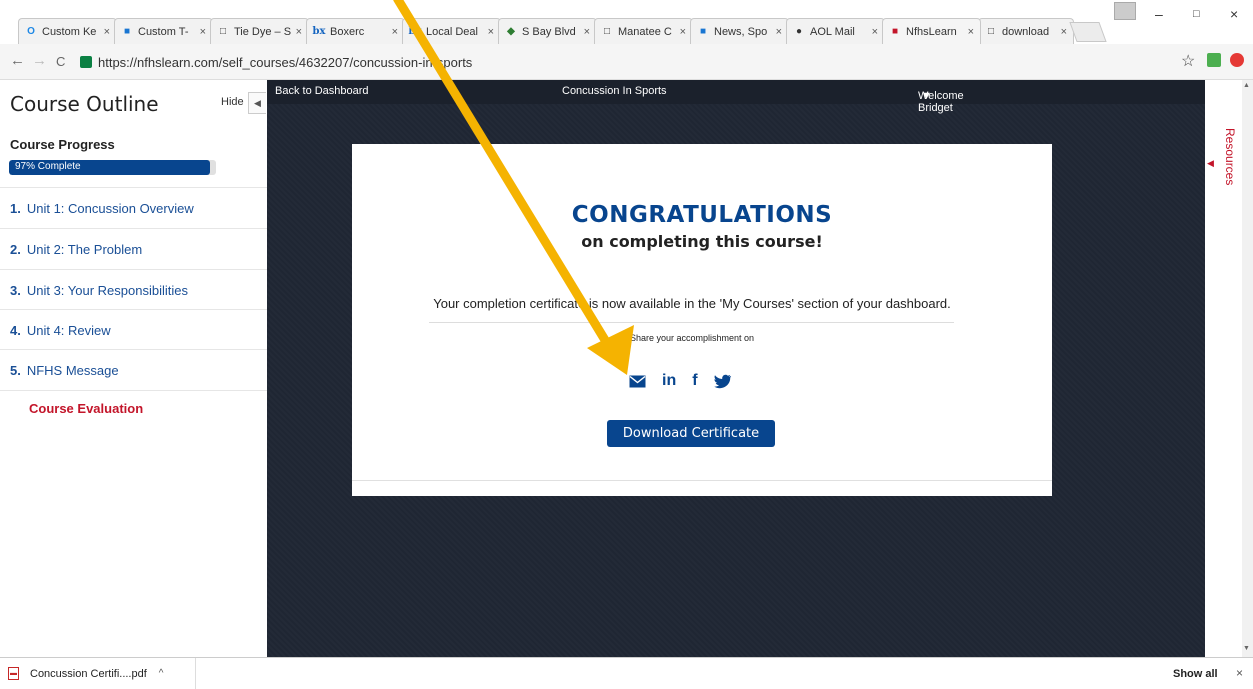 The image size is (1253, 689). I want to click on scrollbar: ▲ ▼, so click(1247, 368).